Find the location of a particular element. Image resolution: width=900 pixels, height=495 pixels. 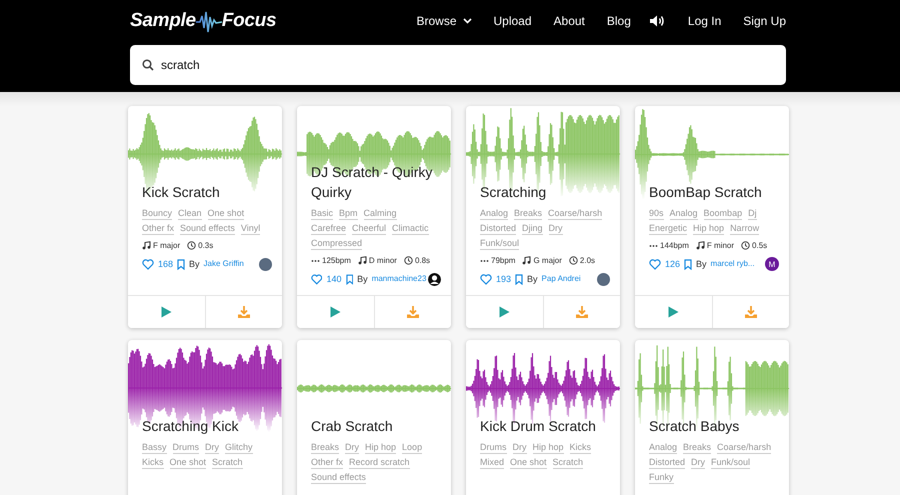

tag-link: Climactic is located at coordinates (410, 228).